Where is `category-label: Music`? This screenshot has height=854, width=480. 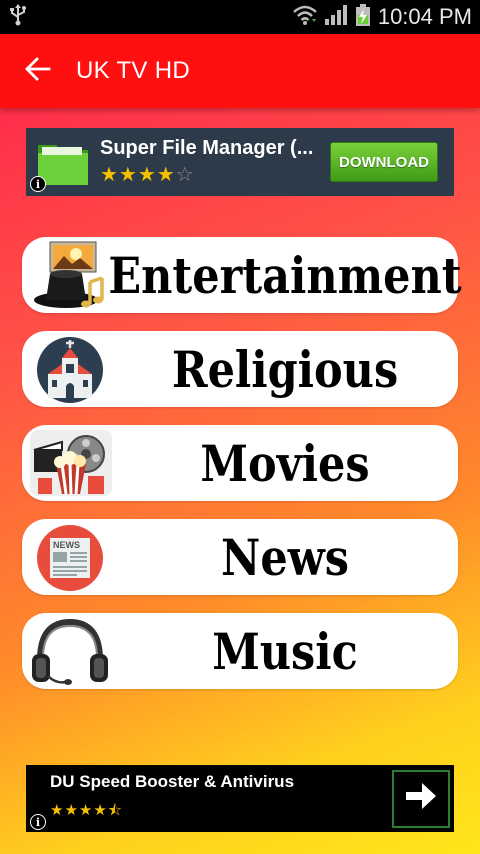 category-label: Music is located at coordinates (285, 651).